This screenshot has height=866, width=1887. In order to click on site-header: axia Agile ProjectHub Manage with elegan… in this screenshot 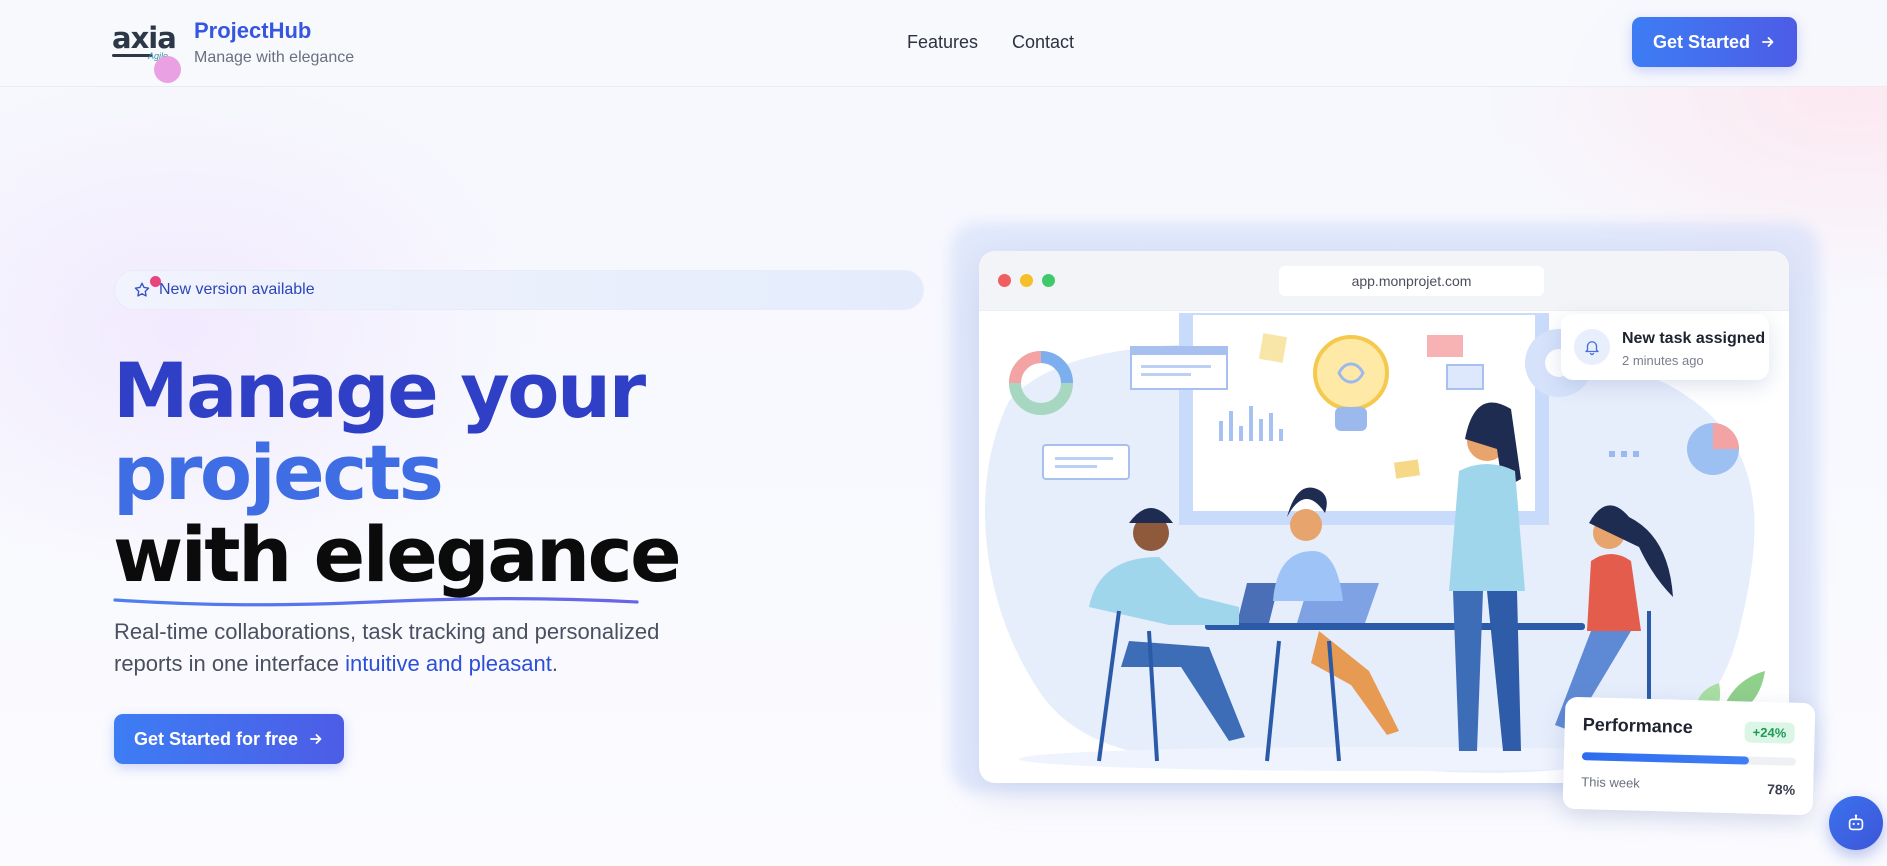, I will do `click(943, 43)`.